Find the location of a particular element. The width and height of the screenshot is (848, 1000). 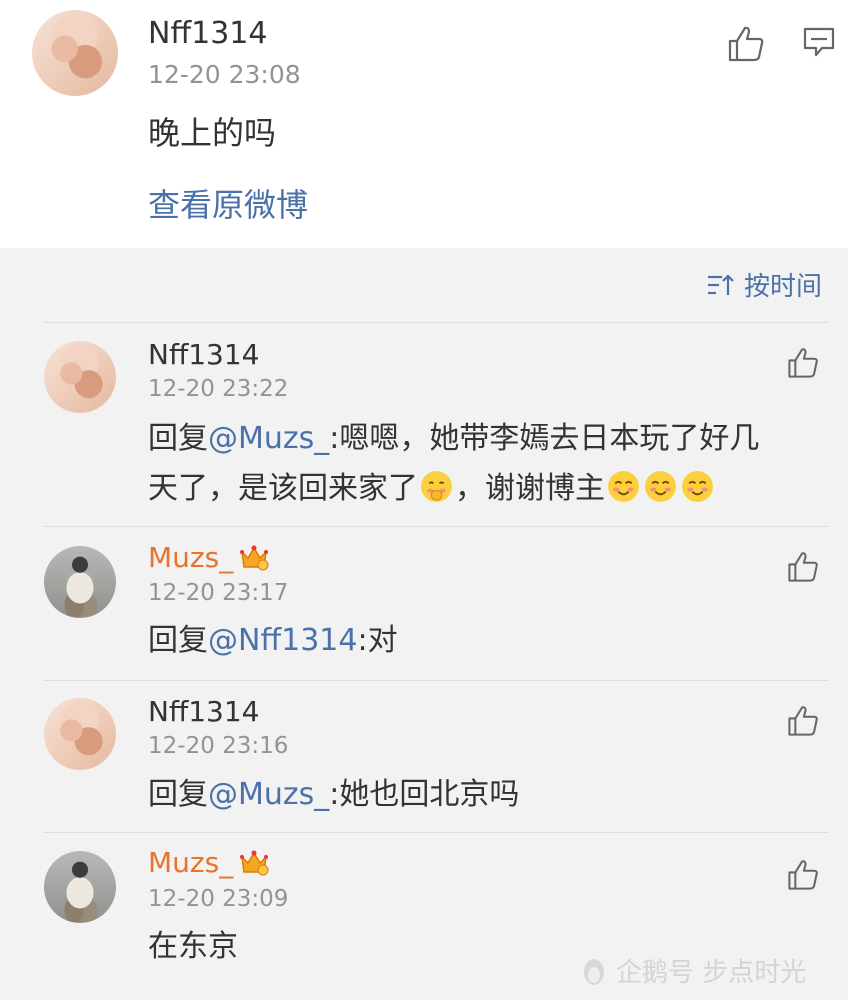

comment-username: Nff1314 is located at coordinates (207, 33).